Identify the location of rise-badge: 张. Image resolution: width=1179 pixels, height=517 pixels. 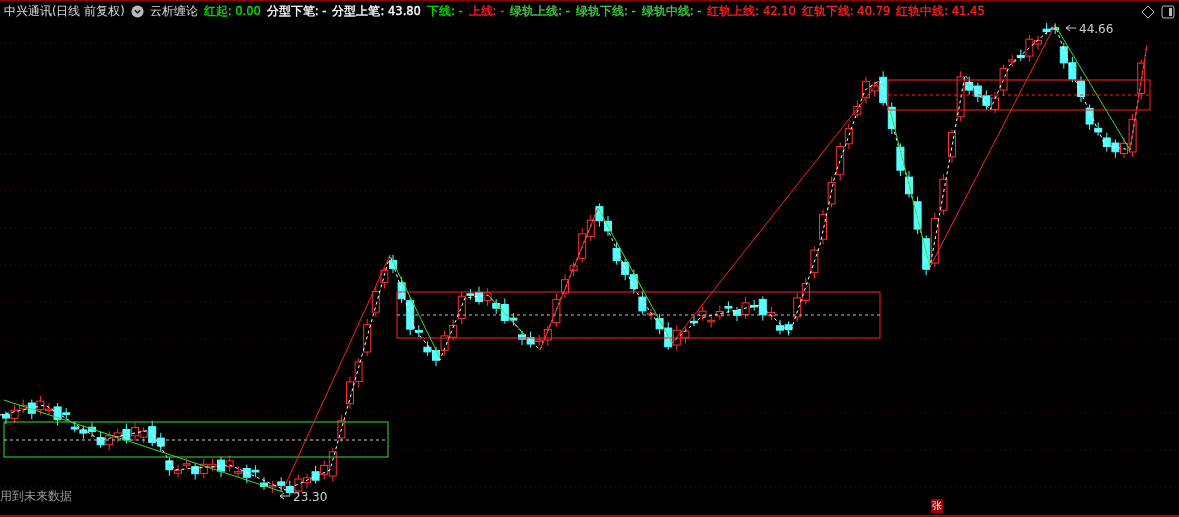
(937, 506).